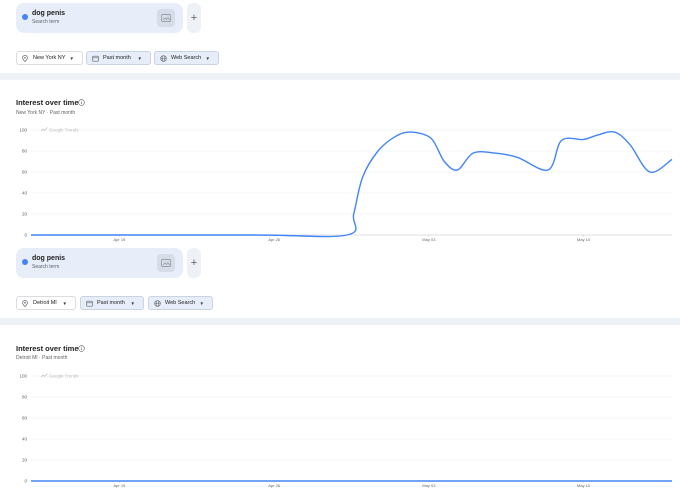 This screenshot has height=491, width=680. What do you see at coordinates (46, 113) in the screenshot?
I see `section-subtitle: New York NY · Past month` at bounding box center [46, 113].